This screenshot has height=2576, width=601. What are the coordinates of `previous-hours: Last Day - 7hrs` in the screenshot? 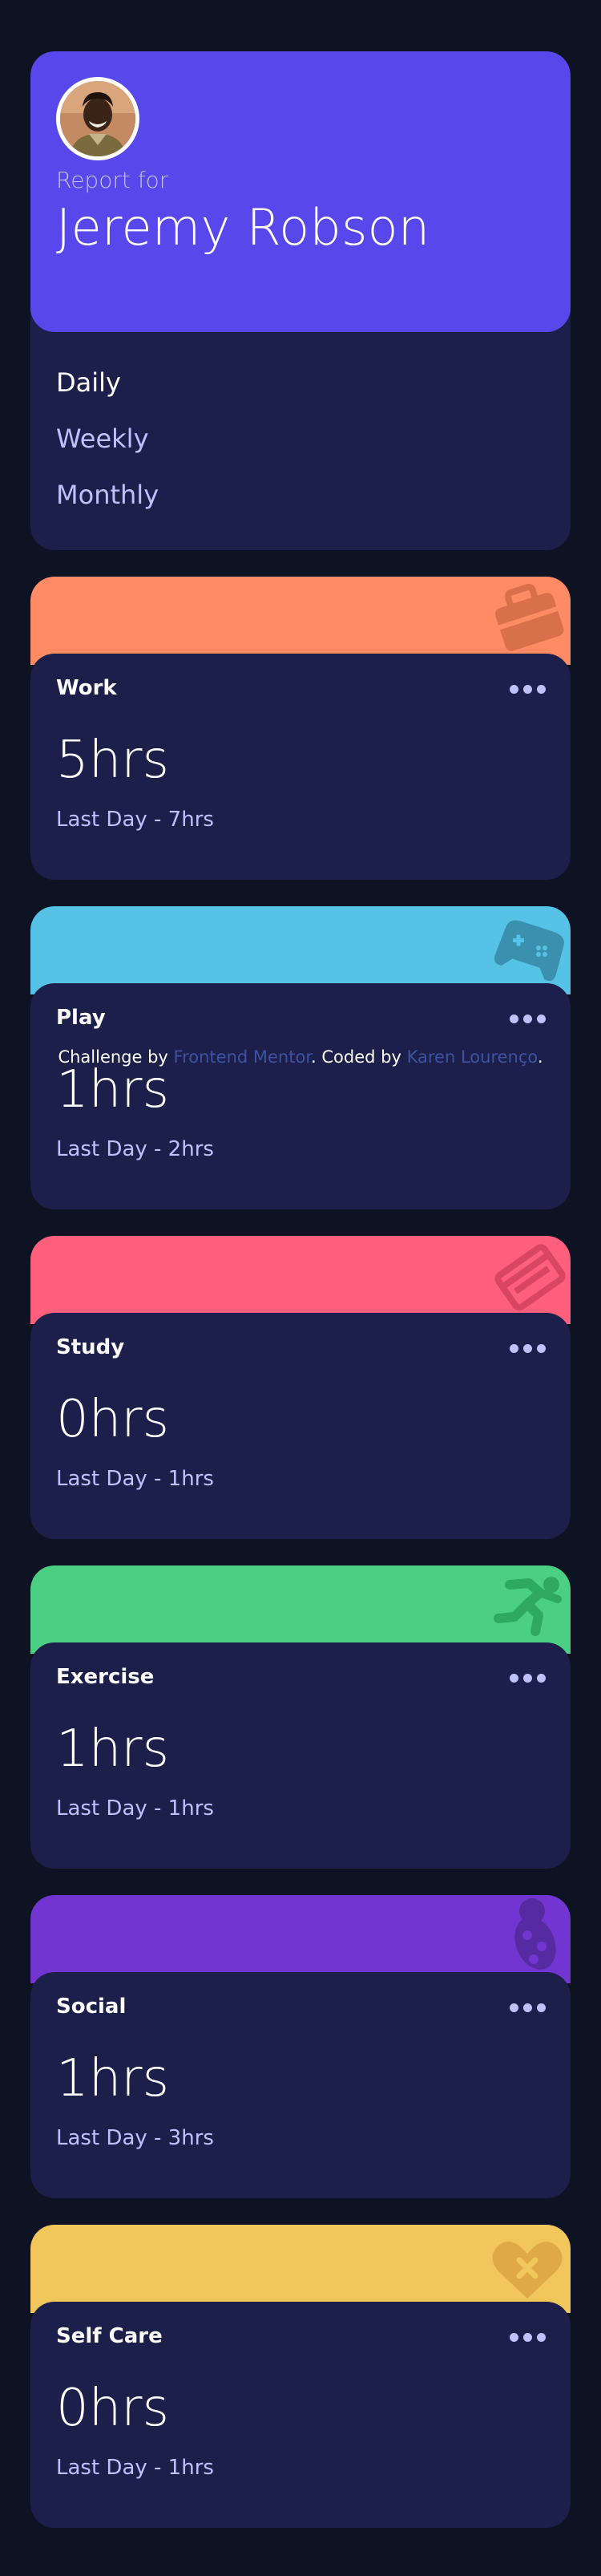 It's located at (135, 820).